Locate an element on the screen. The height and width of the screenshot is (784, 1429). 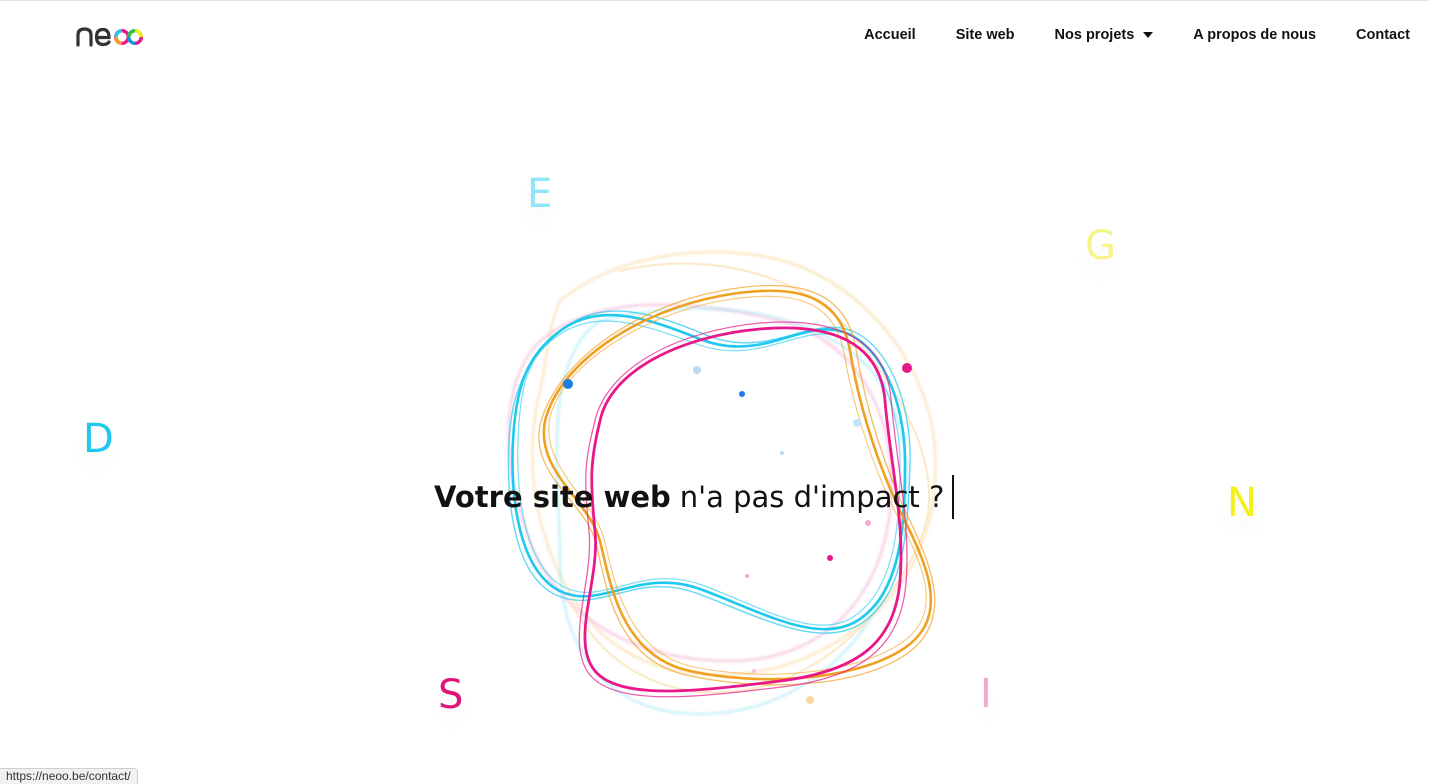
letter-e: E is located at coordinates (539, 194).